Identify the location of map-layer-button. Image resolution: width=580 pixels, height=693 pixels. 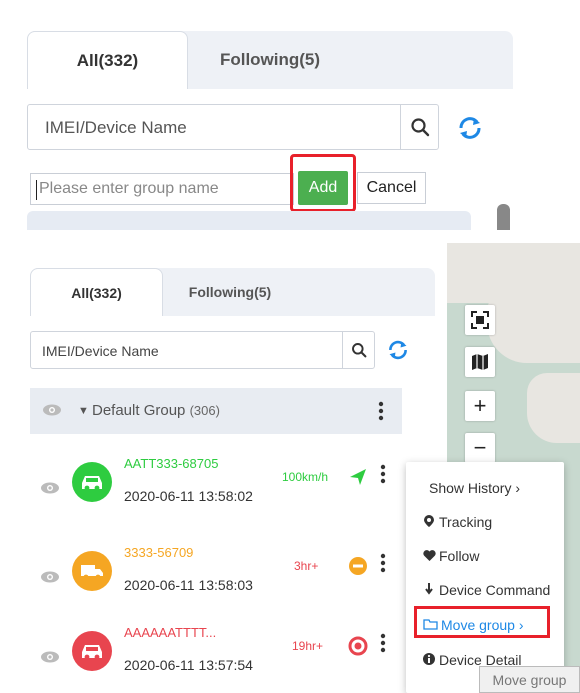
(480, 362).